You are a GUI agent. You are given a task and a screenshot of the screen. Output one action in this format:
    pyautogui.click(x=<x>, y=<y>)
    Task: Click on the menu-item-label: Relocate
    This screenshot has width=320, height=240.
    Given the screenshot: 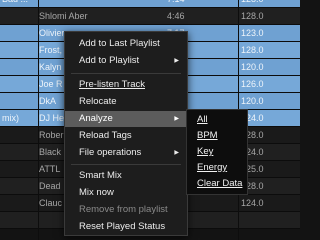 What is the action you would take?
    pyautogui.click(x=98, y=101)
    